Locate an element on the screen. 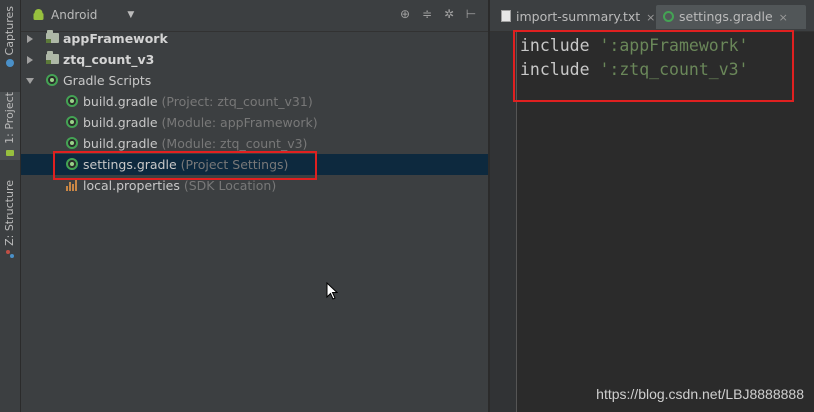 The width and height of the screenshot is (814, 412). tool-window-strip: Captures 1: Project Z: Structure is located at coordinates (10, 206).